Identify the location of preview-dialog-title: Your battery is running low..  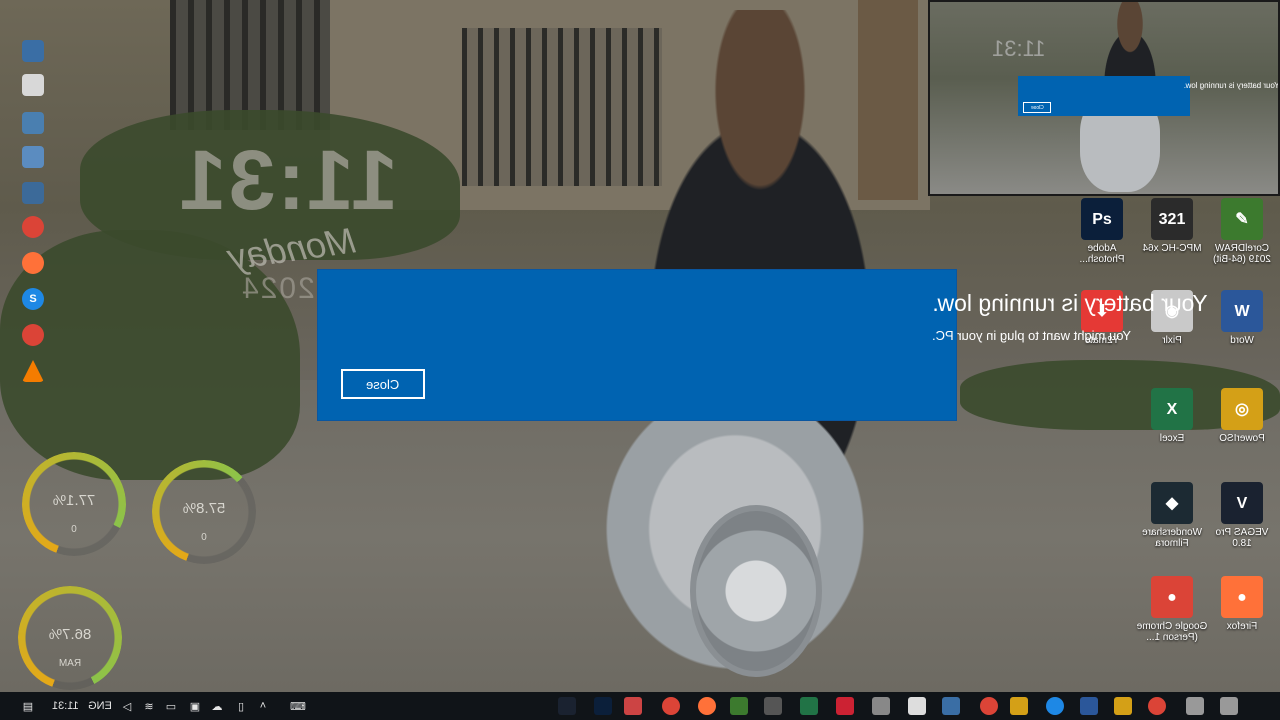
(1232, 85).